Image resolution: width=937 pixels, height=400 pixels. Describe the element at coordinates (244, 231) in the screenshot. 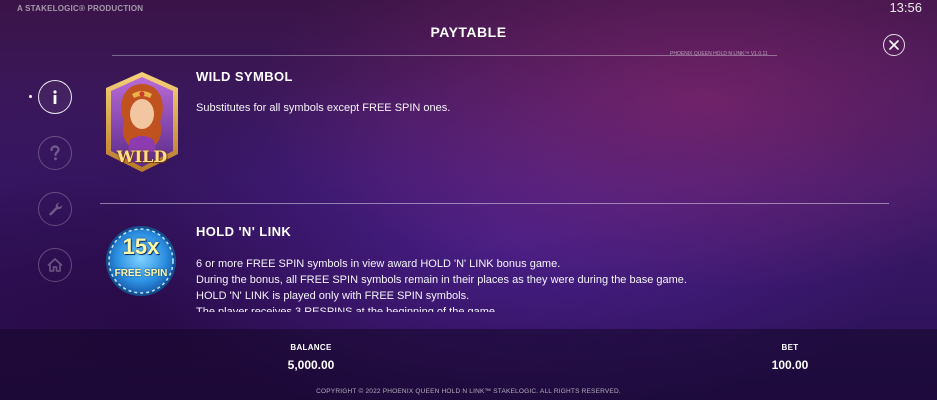

I see `hold-n-link-title: HOLD 'N' LINK` at that location.